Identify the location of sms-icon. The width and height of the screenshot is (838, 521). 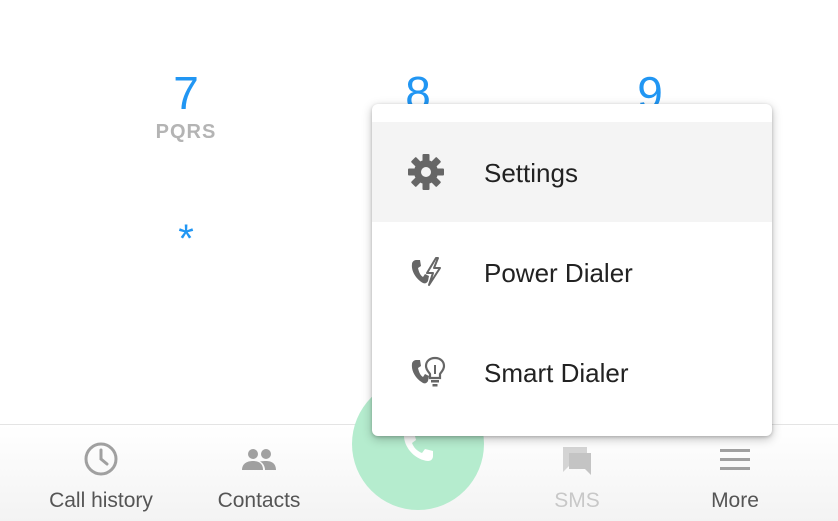
(577, 461).